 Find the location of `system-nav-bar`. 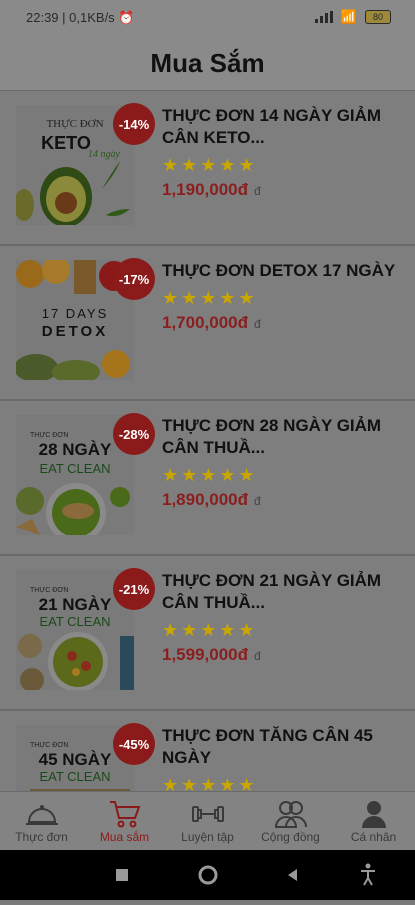

system-nav-bar is located at coordinates (207, 875).